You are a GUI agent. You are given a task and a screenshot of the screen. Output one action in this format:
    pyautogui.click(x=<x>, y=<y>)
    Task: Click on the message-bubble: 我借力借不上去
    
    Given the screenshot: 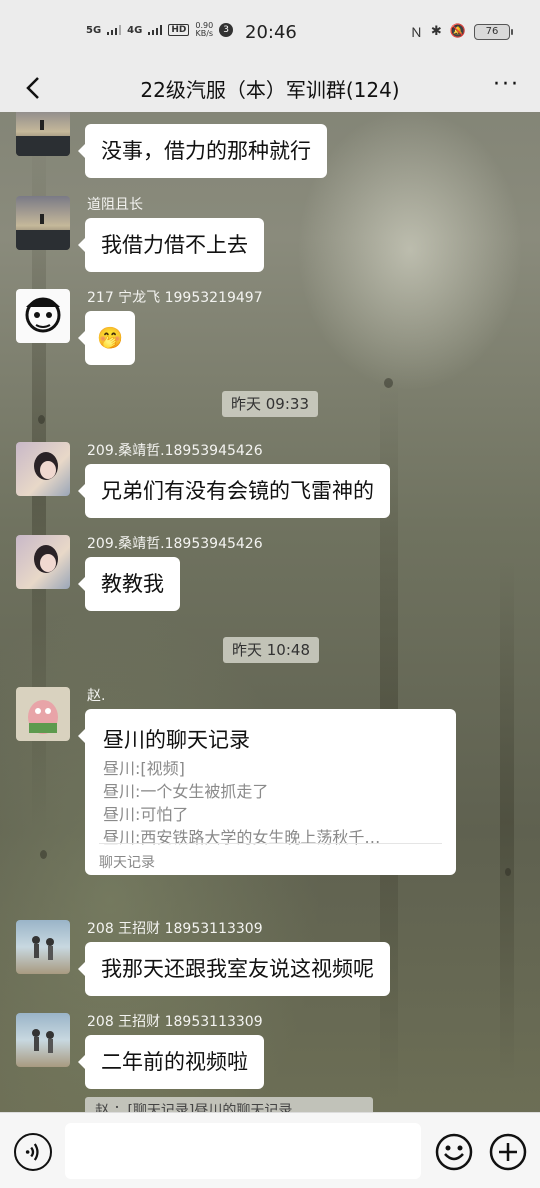 What is the action you would take?
    pyautogui.click(x=171, y=245)
    